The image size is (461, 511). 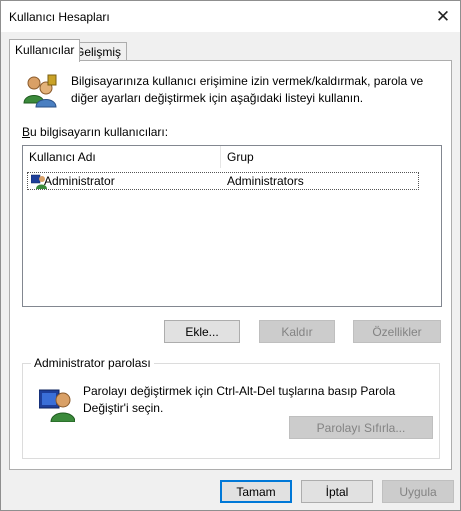 I want to click on column-username: Kullanıcı Adı, so click(x=122, y=157).